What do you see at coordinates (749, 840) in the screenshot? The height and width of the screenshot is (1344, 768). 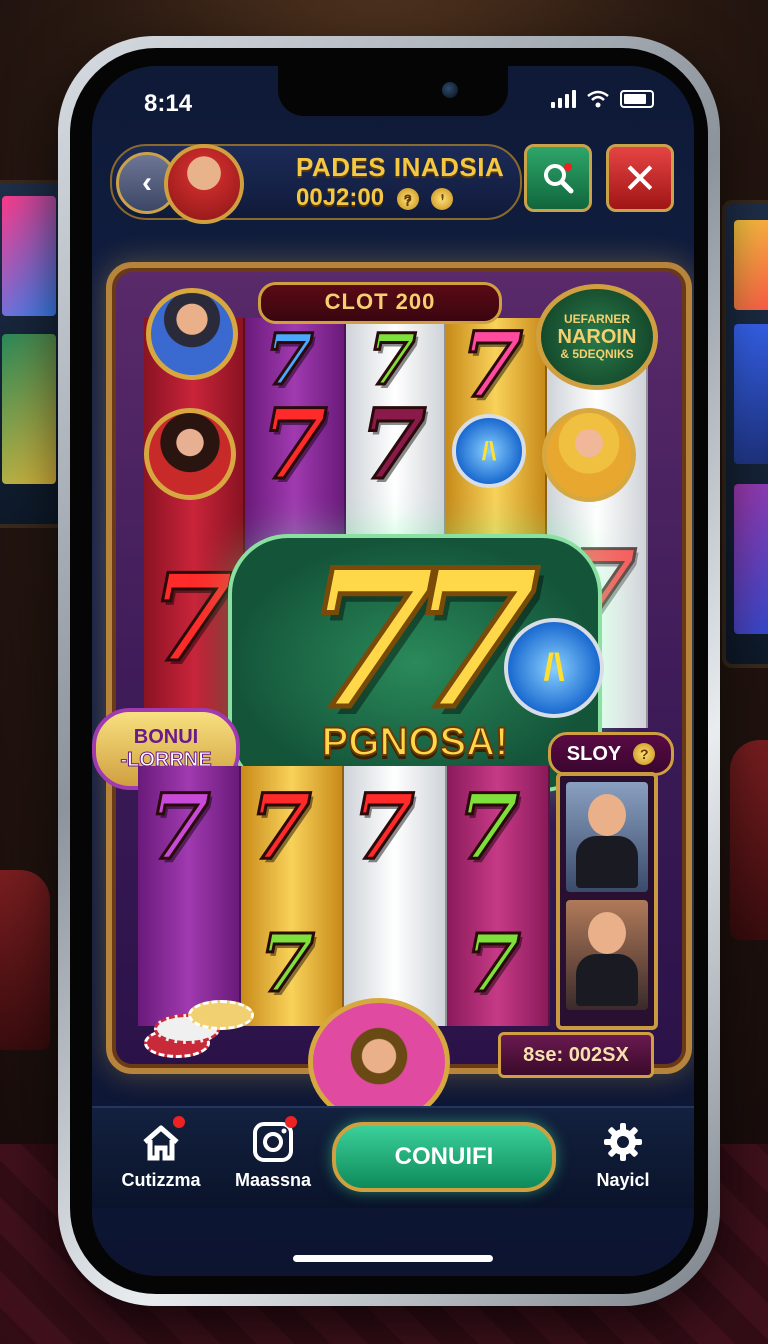 I see `bg-chair-right` at bounding box center [749, 840].